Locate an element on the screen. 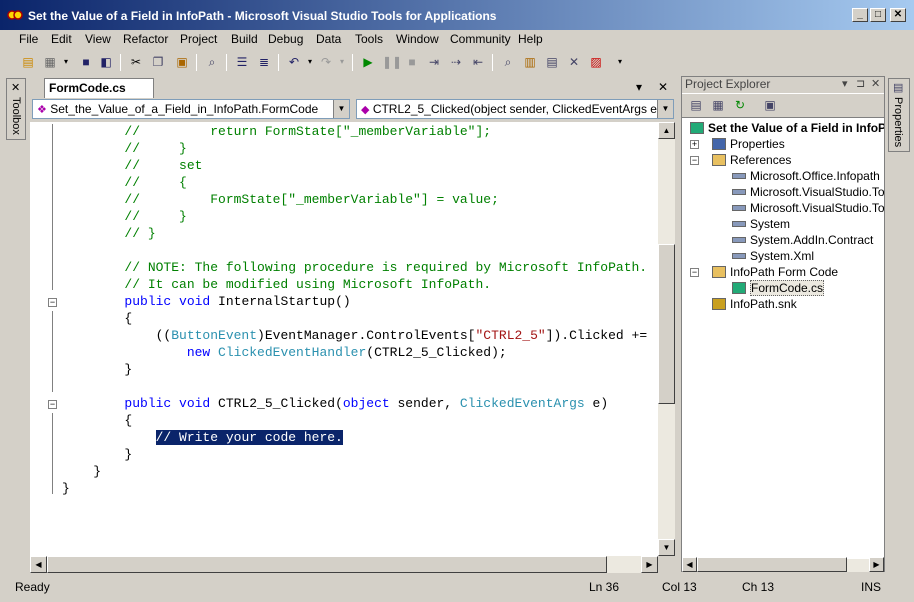 Image resolution: width=914 pixels, height=602 pixels. pe-scroll-right-icon: ▶ is located at coordinates (876, 564).